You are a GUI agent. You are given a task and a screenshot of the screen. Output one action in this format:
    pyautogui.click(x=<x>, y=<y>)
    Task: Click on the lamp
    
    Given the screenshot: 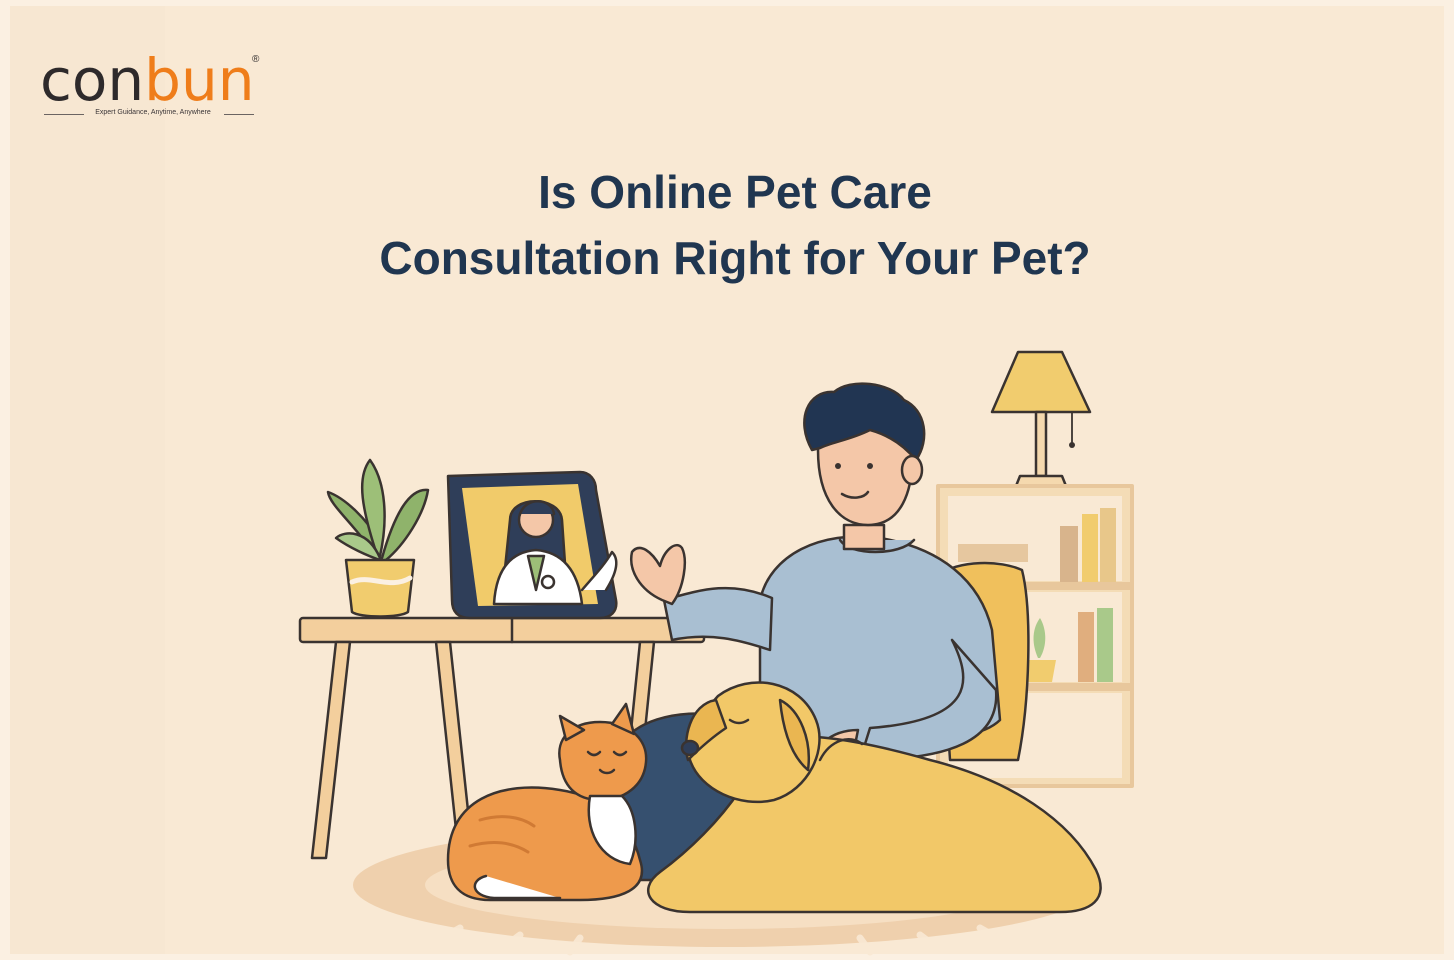 What is the action you would take?
    pyautogui.click(x=1041, y=419)
    